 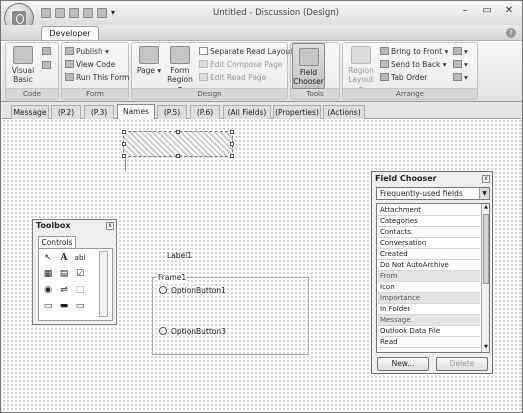 What do you see at coordinates (344, 112) in the screenshot?
I see `tab-actions: (Actions)` at bounding box center [344, 112].